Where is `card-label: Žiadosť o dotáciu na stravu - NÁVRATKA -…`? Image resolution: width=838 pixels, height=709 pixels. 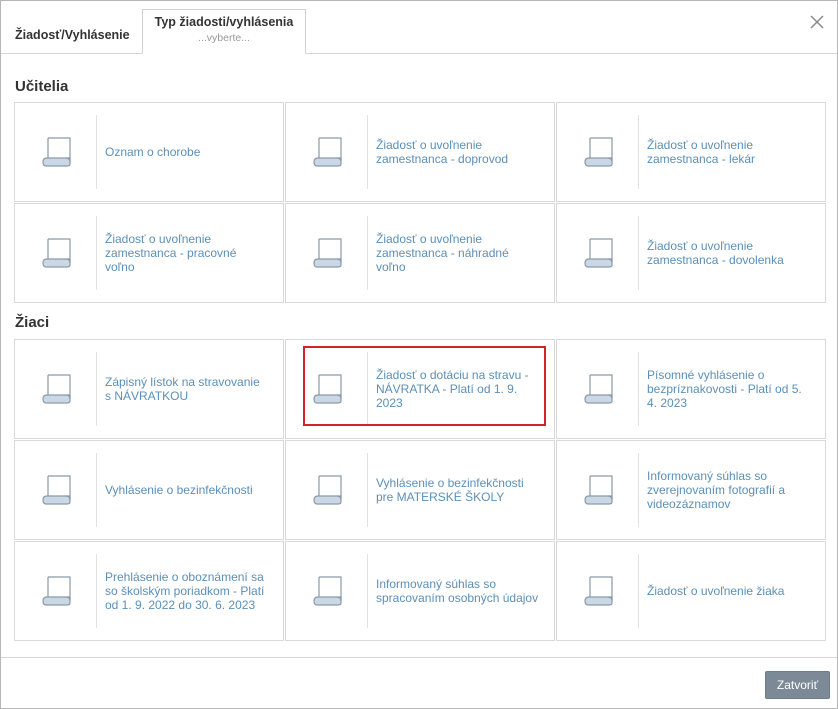 card-label: Žiadosť o dotáciu na stravu - NÁVRATKA -… is located at coordinates (452, 389).